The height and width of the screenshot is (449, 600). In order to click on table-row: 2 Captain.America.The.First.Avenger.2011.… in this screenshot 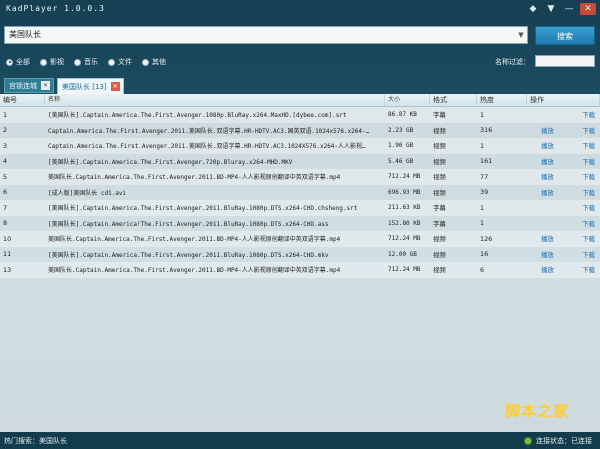, I will do `click(300, 131)`.